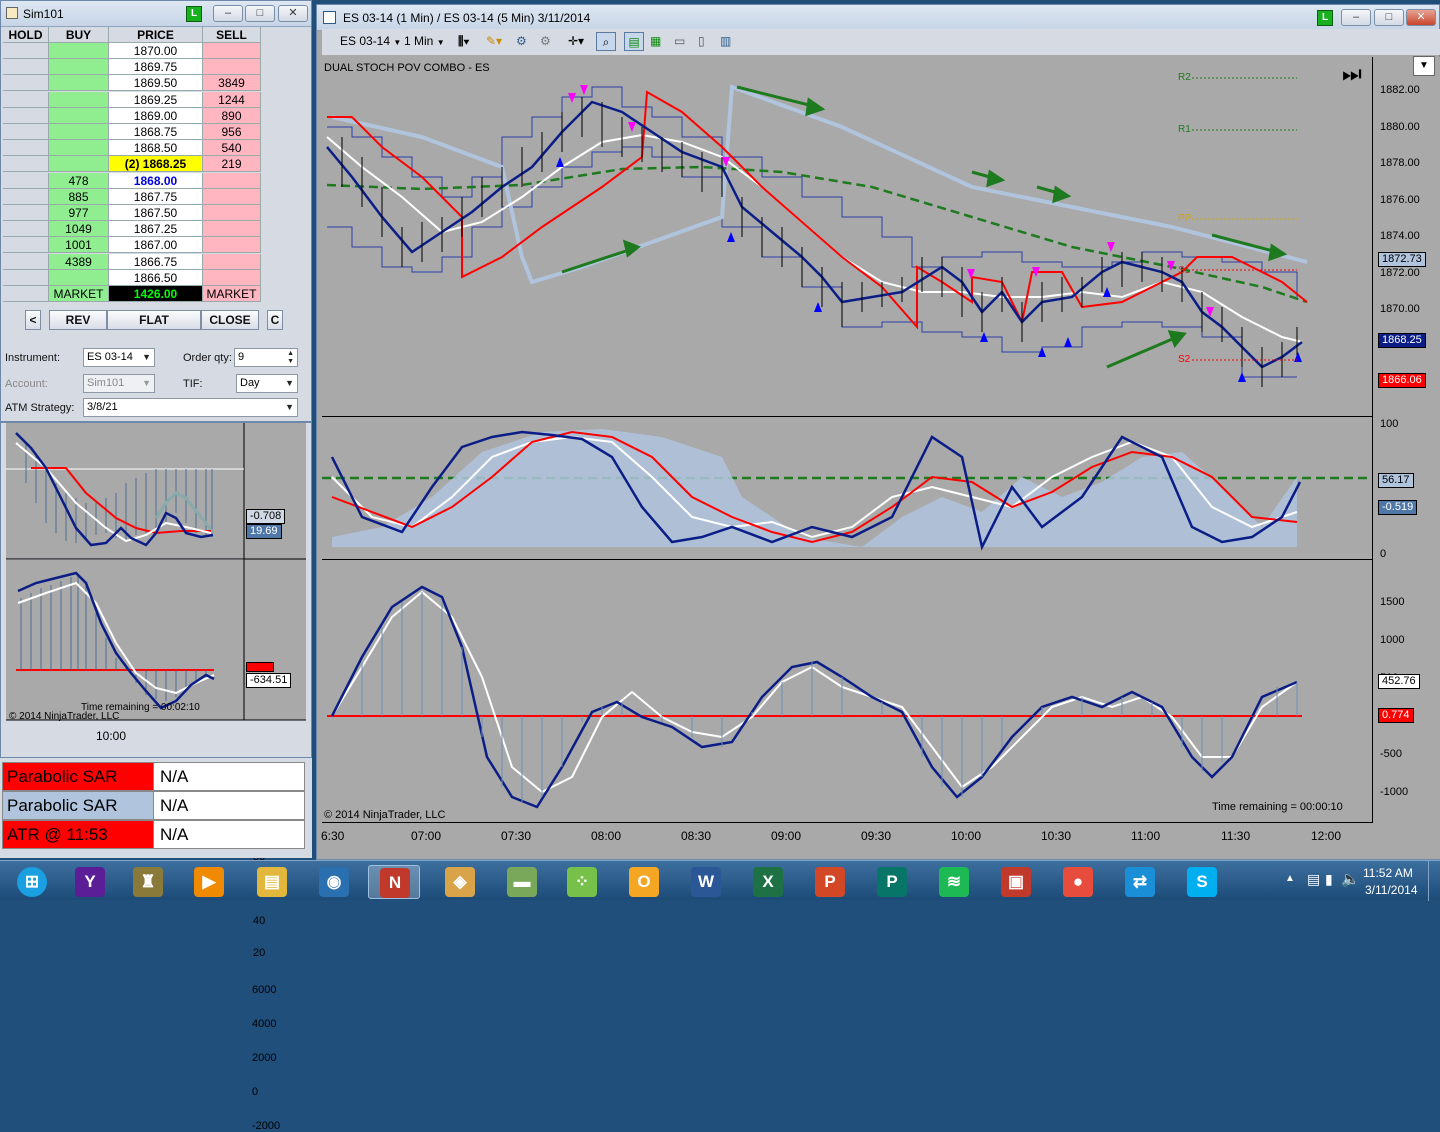  I want to click on explorer-icon: ▤, so click(272, 882).